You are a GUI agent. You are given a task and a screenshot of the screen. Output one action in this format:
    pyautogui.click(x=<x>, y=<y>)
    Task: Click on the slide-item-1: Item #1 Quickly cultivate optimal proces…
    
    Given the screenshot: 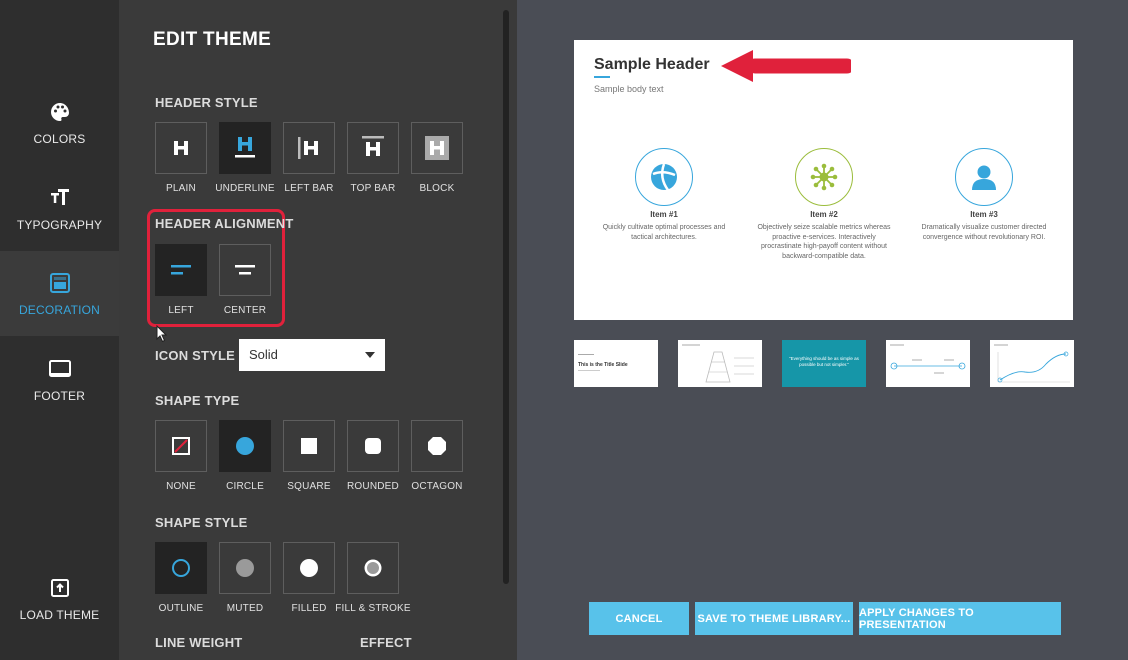 What is the action you would take?
    pyautogui.click(x=664, y=195)
    